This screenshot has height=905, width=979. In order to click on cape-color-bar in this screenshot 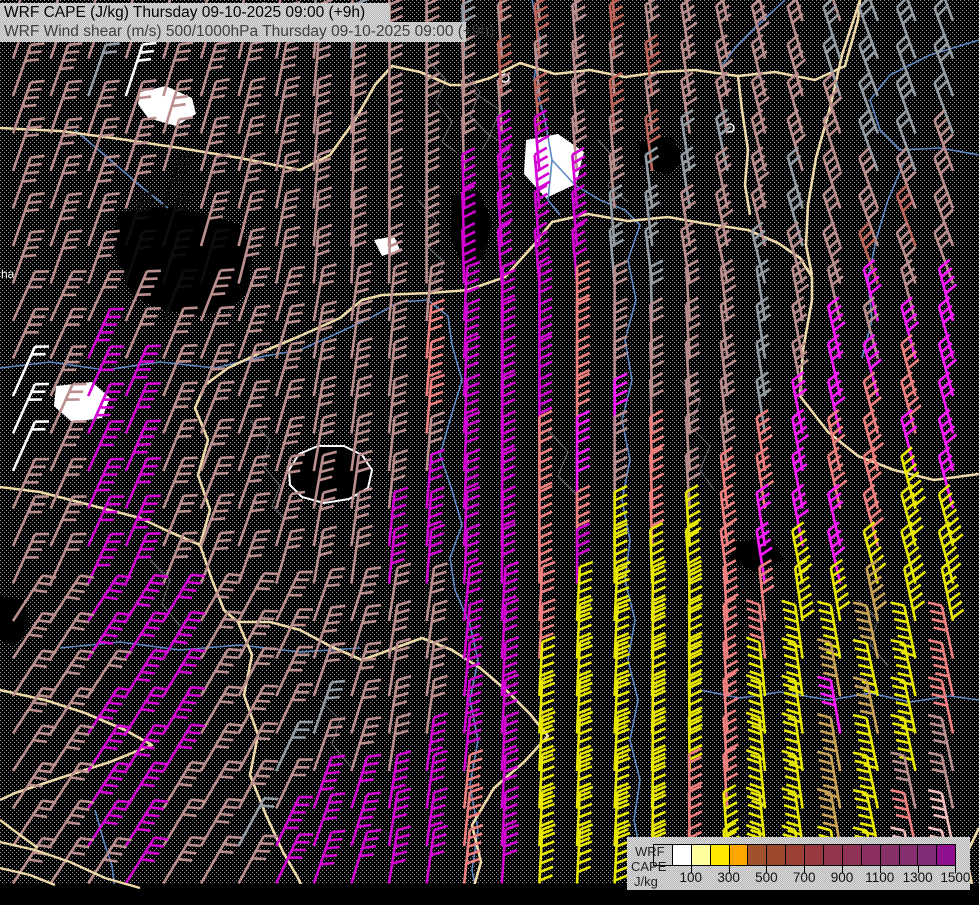, I will do `click(805, 855)`.